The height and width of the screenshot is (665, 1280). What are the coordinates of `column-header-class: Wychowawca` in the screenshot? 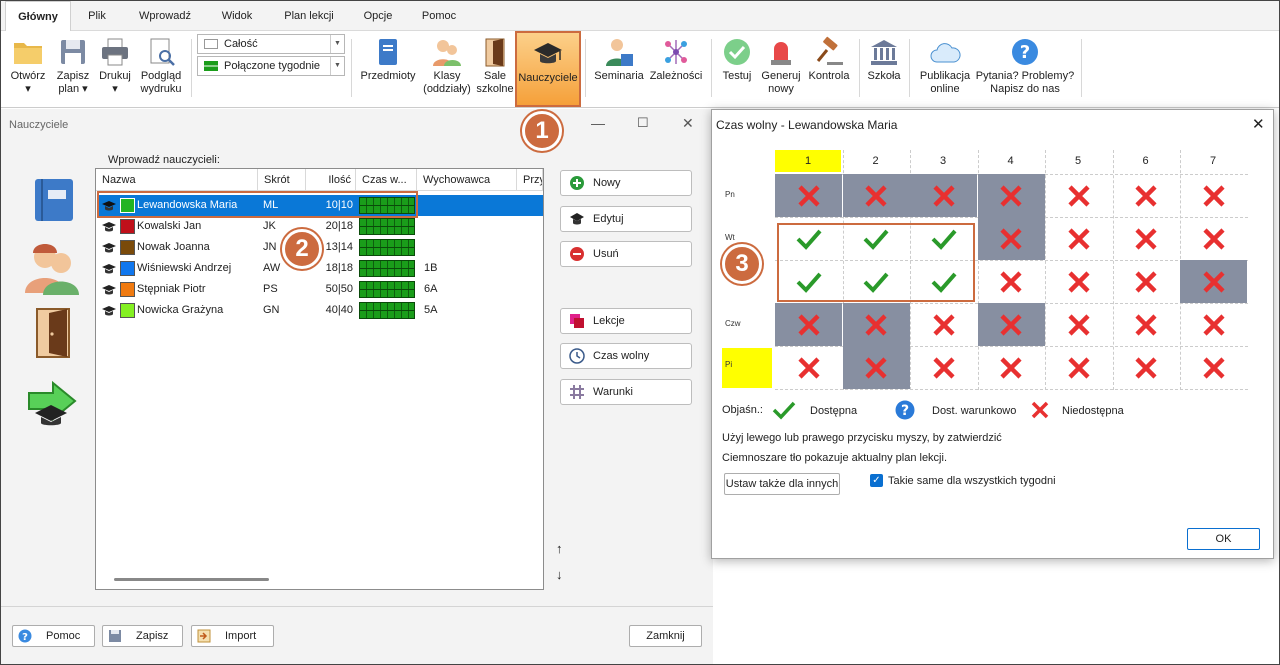 It's located at (467, 180).